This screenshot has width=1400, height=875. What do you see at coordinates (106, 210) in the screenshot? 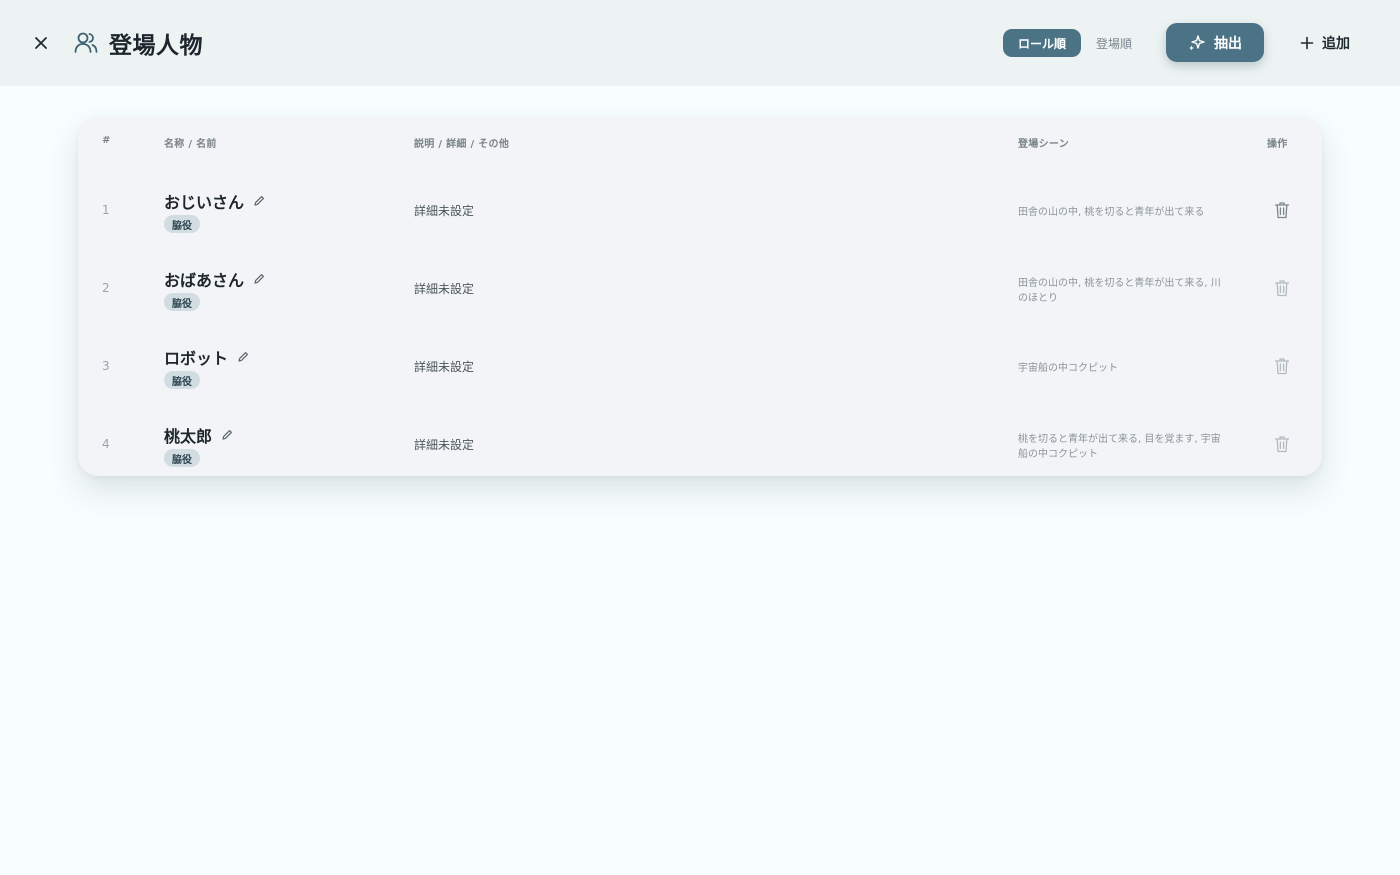
I see `row-number: 1` at bounding box center [106, 210].